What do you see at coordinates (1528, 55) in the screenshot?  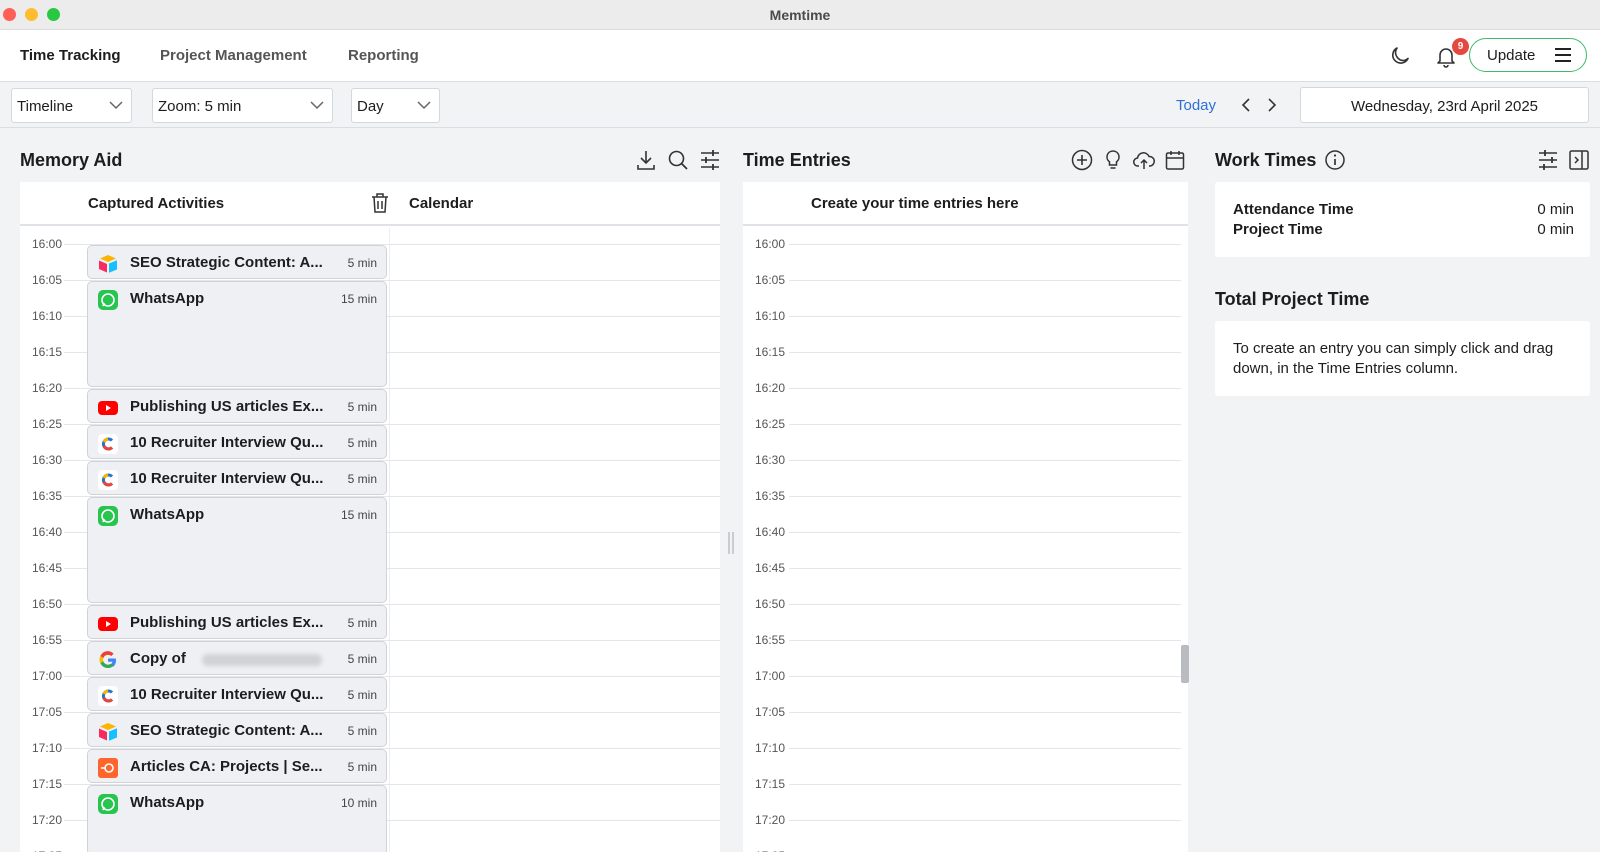 I see `update-button: Update` at bounding box center [1528, 55].